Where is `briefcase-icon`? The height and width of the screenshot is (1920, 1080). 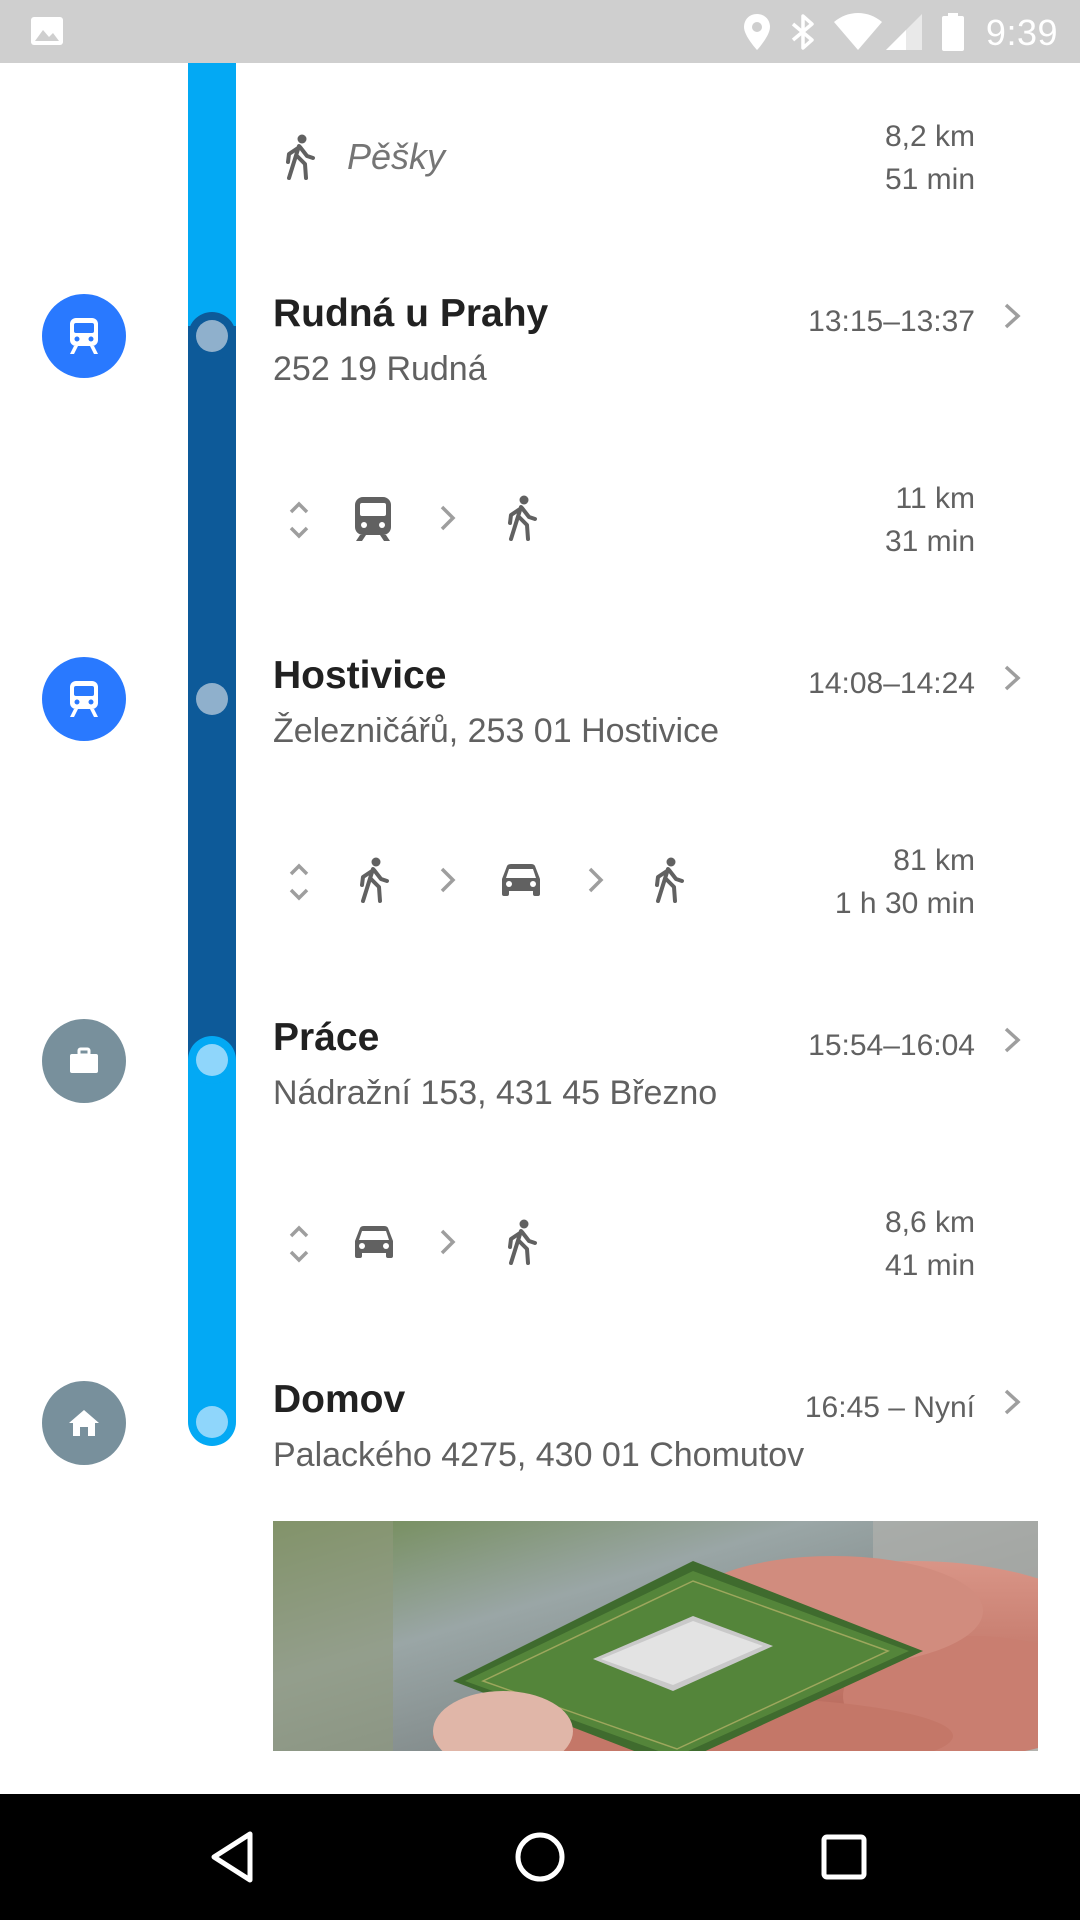 briefcase-icon is located at coordinates (84, 1060).